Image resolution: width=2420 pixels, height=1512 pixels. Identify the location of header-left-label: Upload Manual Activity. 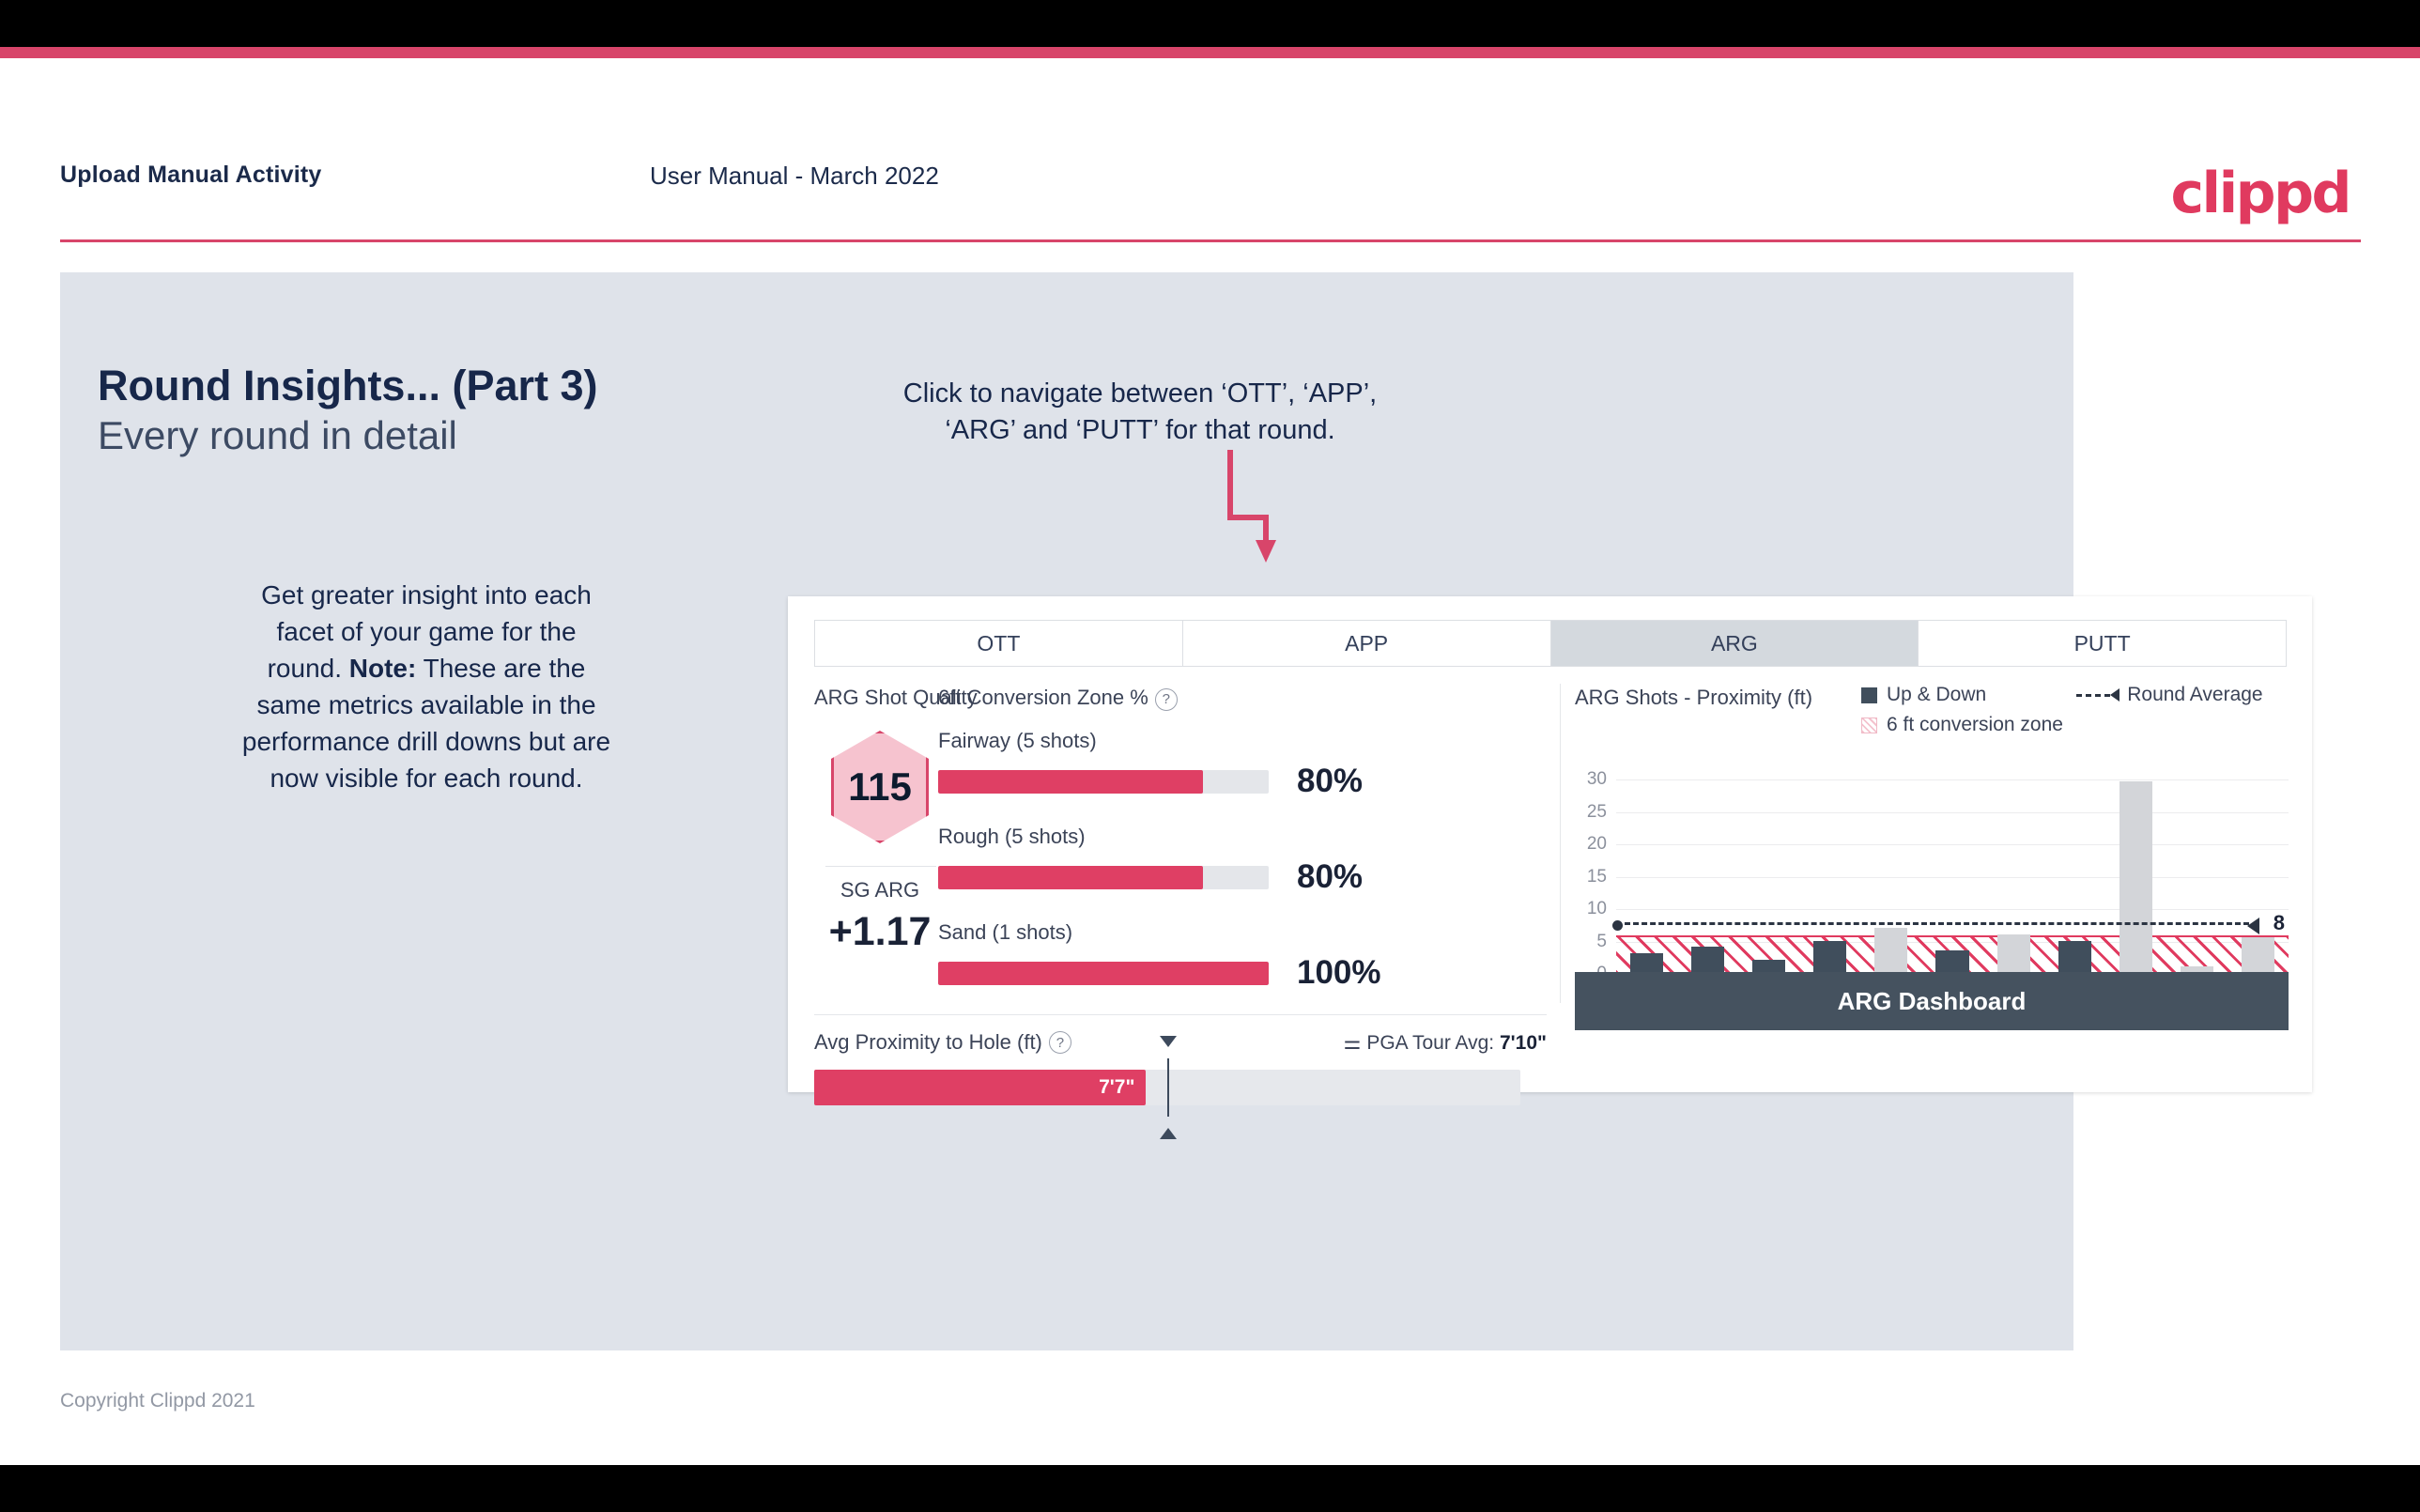
(191, 175).